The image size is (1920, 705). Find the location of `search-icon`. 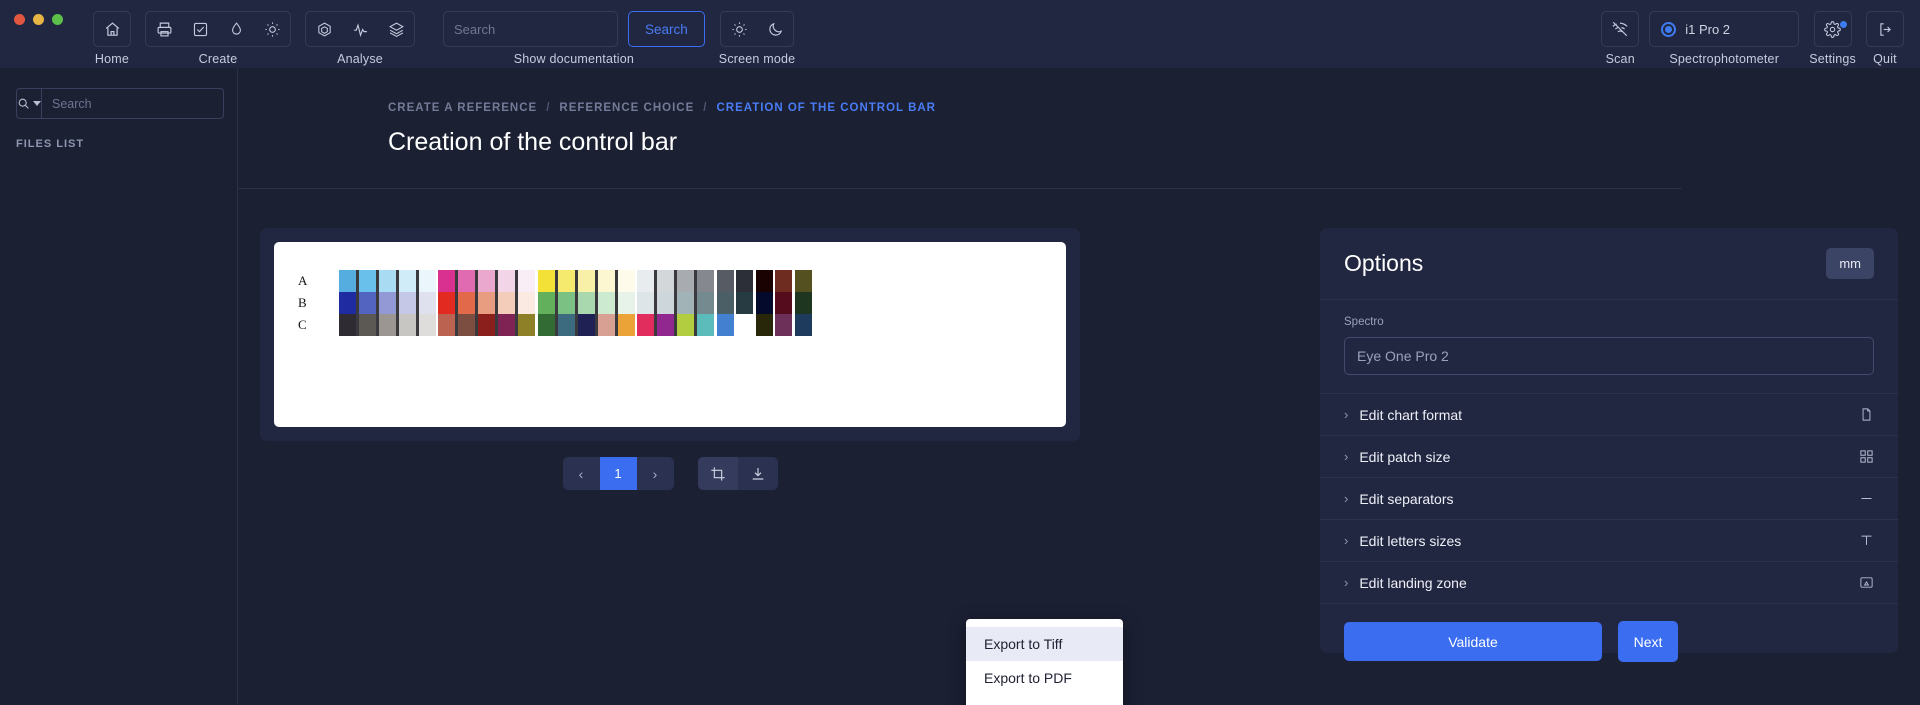

search-icon is located at coordinates (29, 103).